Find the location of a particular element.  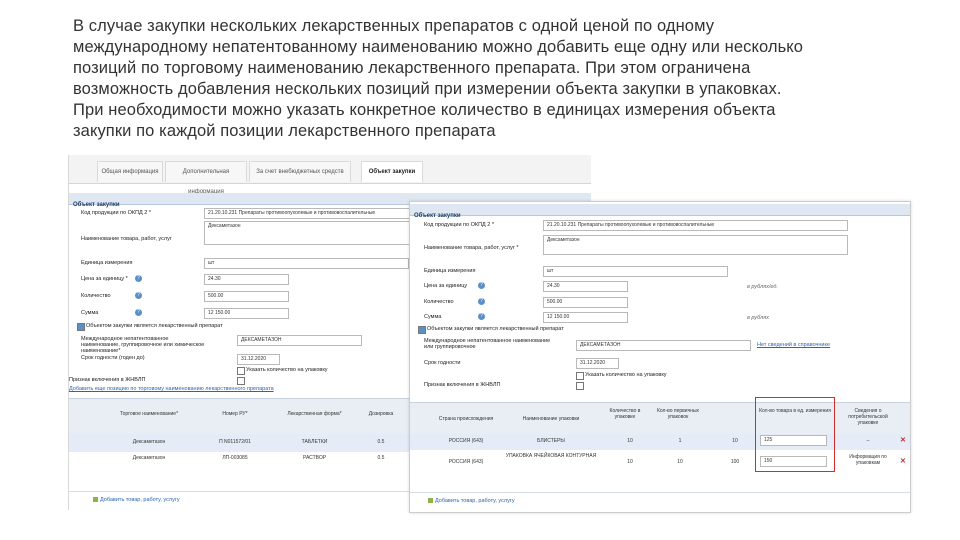

column-header: Номер РУ* is located at coordinates (235, 414).